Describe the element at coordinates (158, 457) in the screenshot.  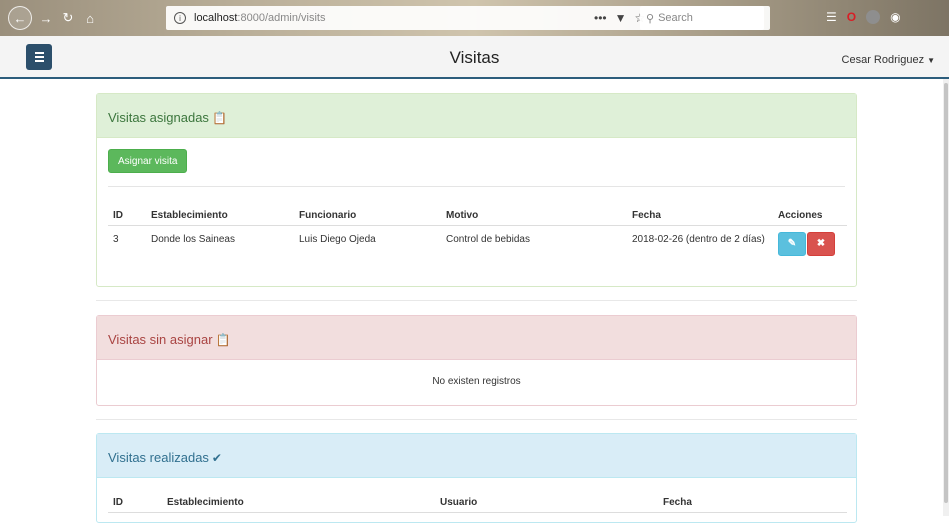
I see `done-visits-title: Visitas realizadas` at that location.